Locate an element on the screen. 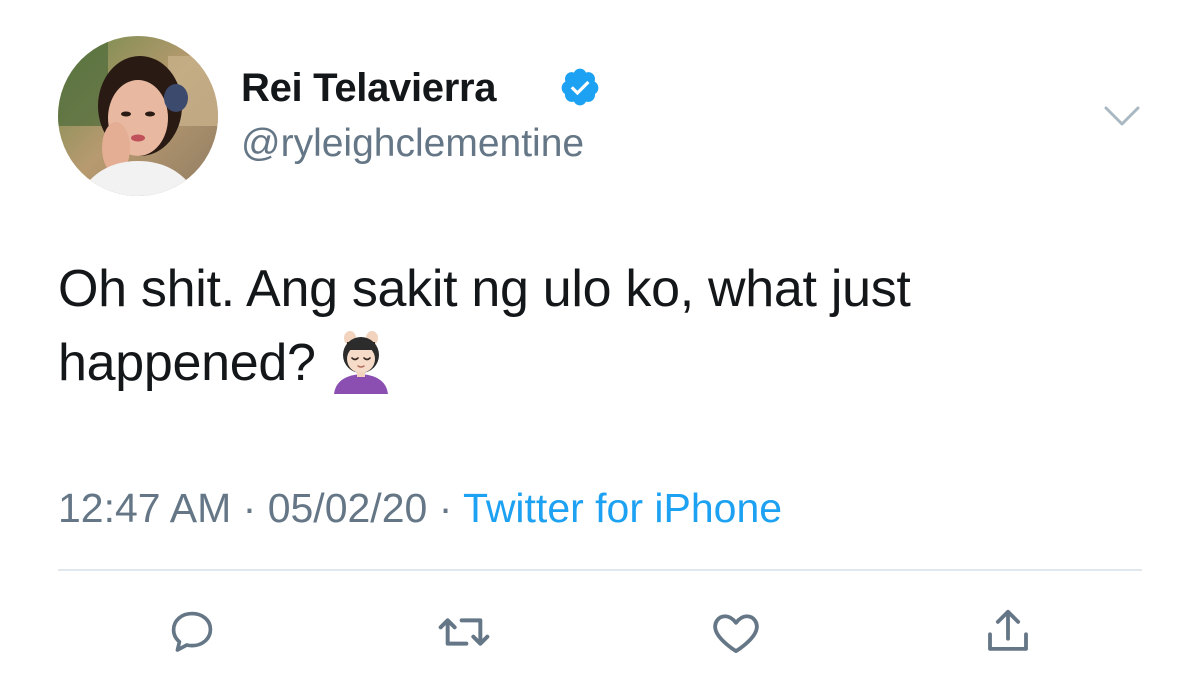 The image size is (1200, 699). like-button is located at coordinates (736, 632).